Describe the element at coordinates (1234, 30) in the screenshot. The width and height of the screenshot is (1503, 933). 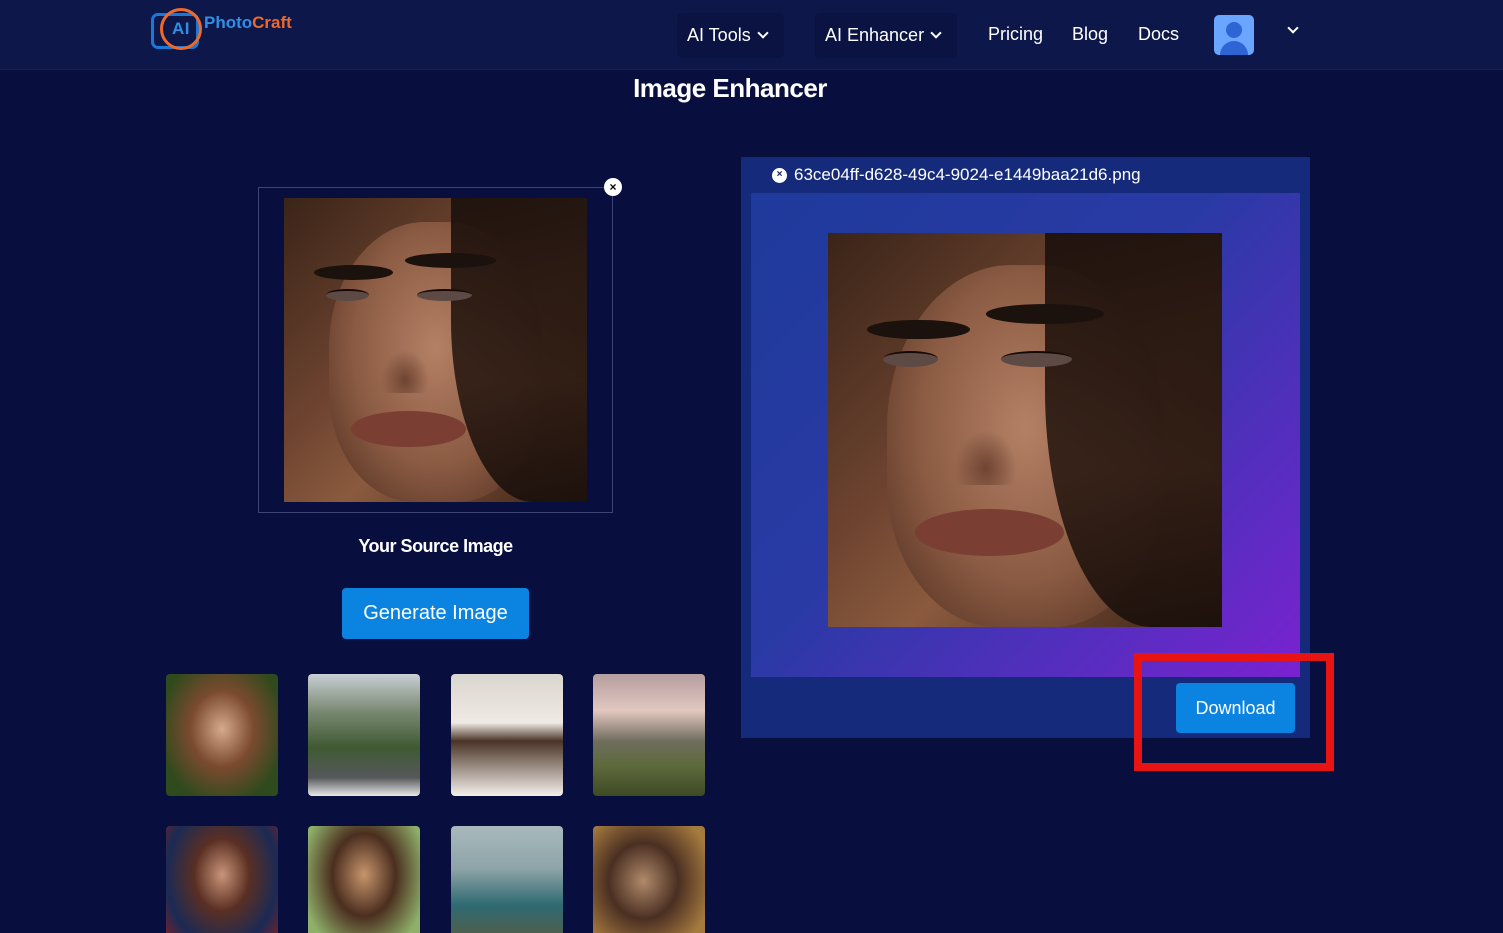
I see `avatar-head-shape` at that location.